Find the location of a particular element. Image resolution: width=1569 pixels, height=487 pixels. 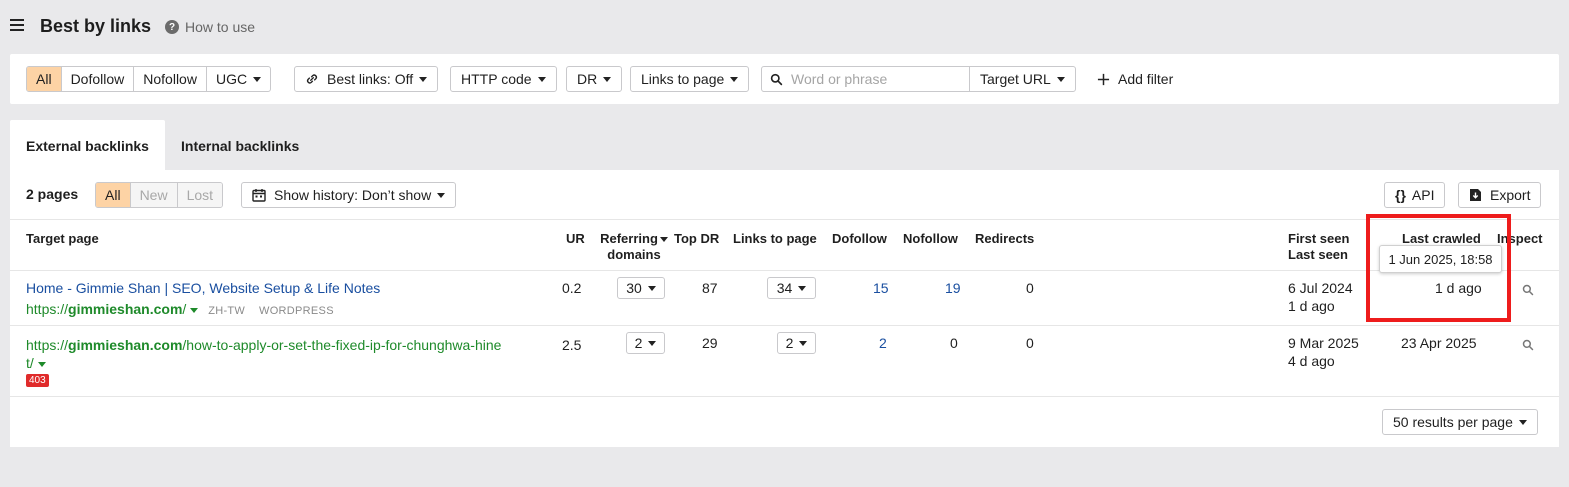

add-filter-label: Add filter is located at coordinates (1146, 79).